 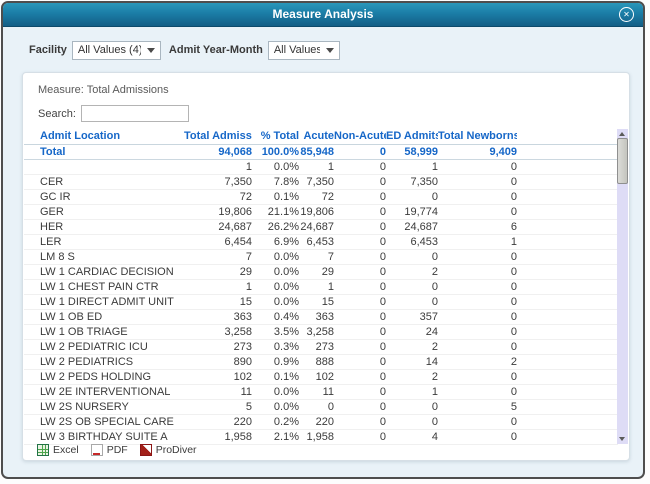 What do you see at coordinates (321, 167) in the screenshot?
I see `table-row: 1 0.0% 1 0 1 0` at bounding box center [321, 167].